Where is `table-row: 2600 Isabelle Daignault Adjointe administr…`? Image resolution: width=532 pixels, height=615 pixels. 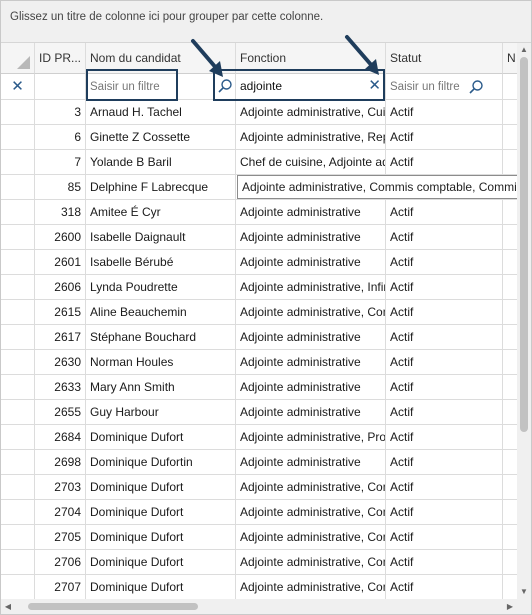
table-row: 2600 Isabelle Daignault Adjointe administr… is located at coordinates (259, 237).